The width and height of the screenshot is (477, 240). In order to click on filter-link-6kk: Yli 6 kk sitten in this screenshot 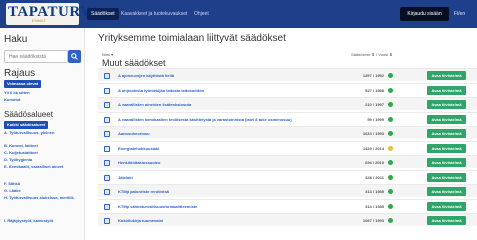, I will do `click(43, 92)`.